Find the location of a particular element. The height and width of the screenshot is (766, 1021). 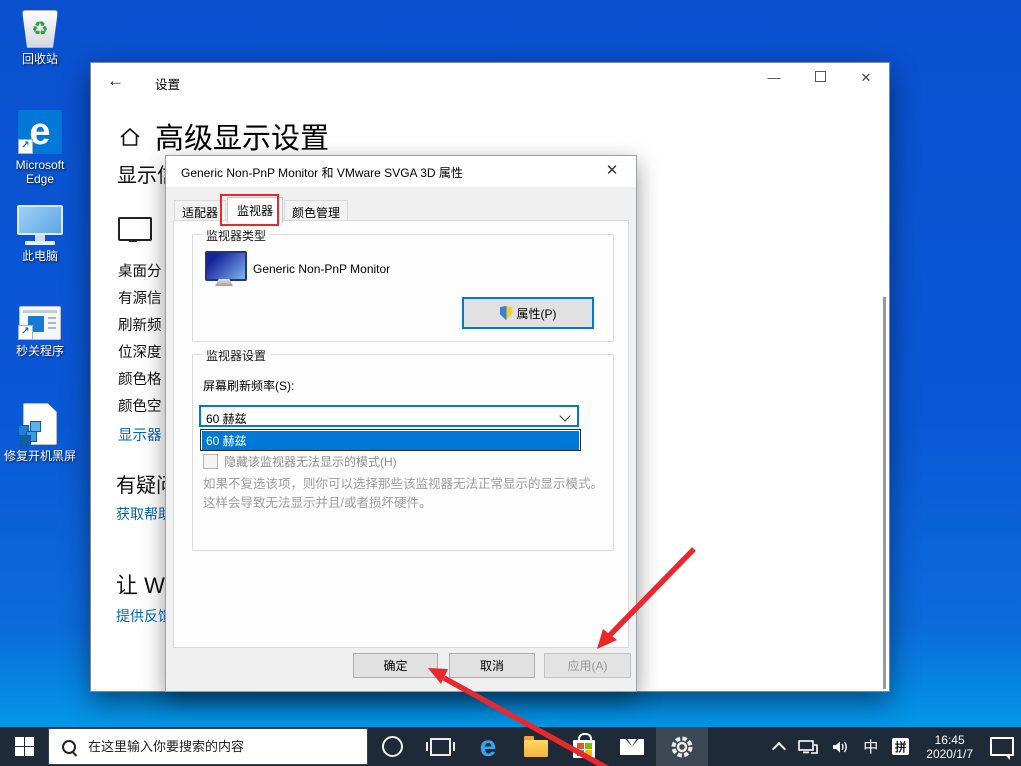

desktop-icon-recycle-bin: ♻ 回收站 is located at coordinates (40, 36).